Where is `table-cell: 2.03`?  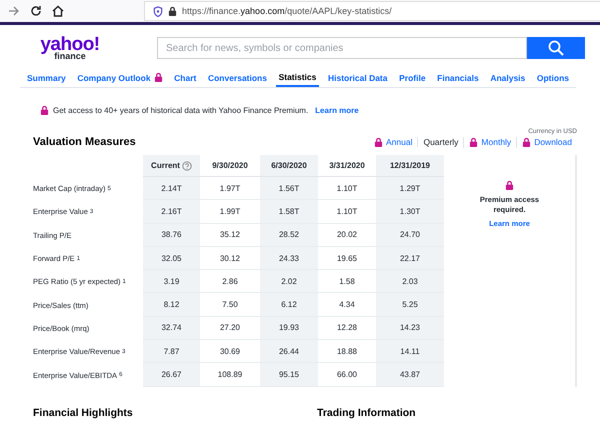 table-cell: 2.03 is located at coordinates (410, 282).